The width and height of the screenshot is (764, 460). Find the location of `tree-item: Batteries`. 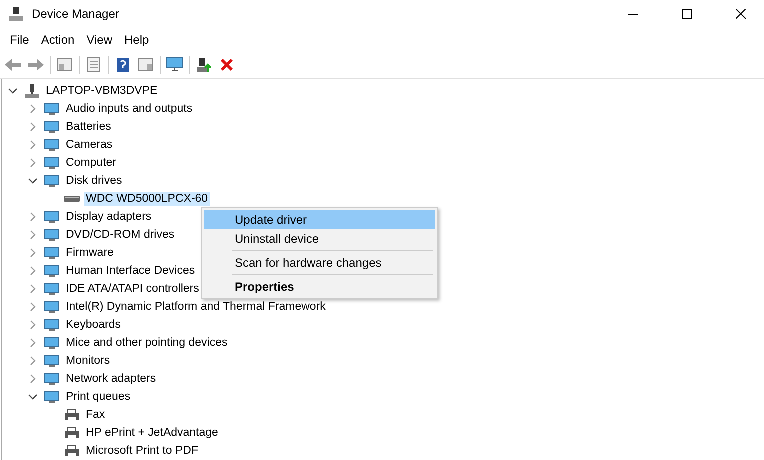

tree-item: Batteries is located at coordinates (89, 127).